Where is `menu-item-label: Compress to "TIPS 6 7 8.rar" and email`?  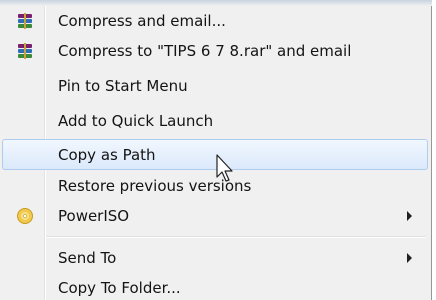 menu-item-label: Compress to "TIPS 6 7 8.rar" and email is located at coordinates (205, 51).